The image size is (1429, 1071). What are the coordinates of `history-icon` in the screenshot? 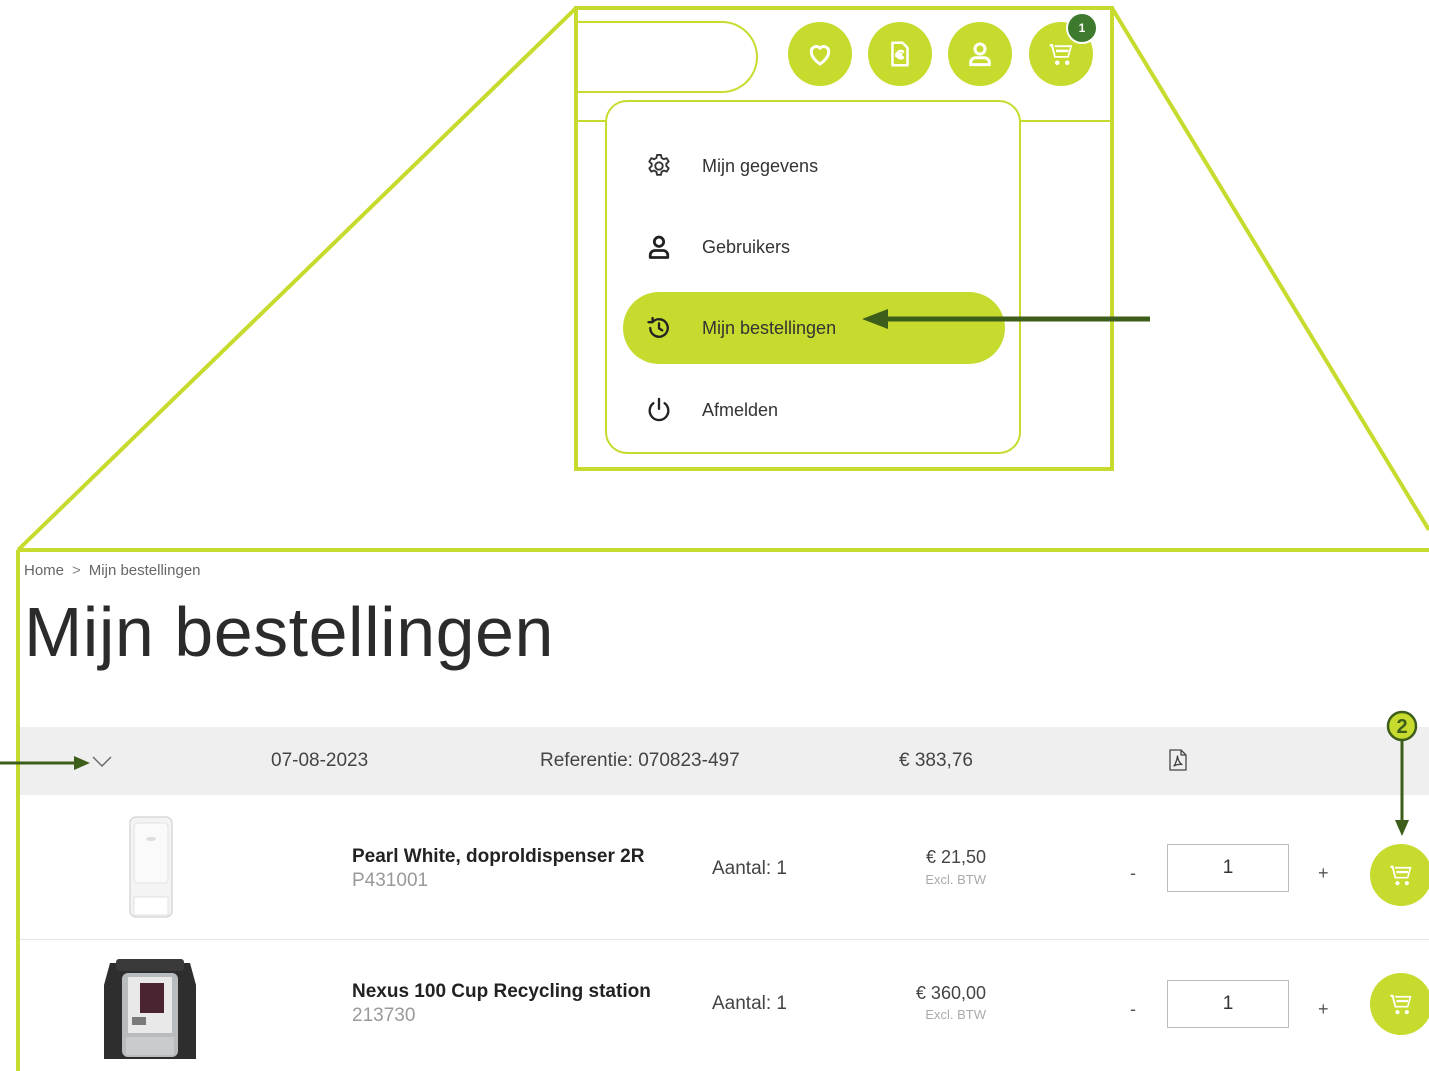 It's located at (659, 328).